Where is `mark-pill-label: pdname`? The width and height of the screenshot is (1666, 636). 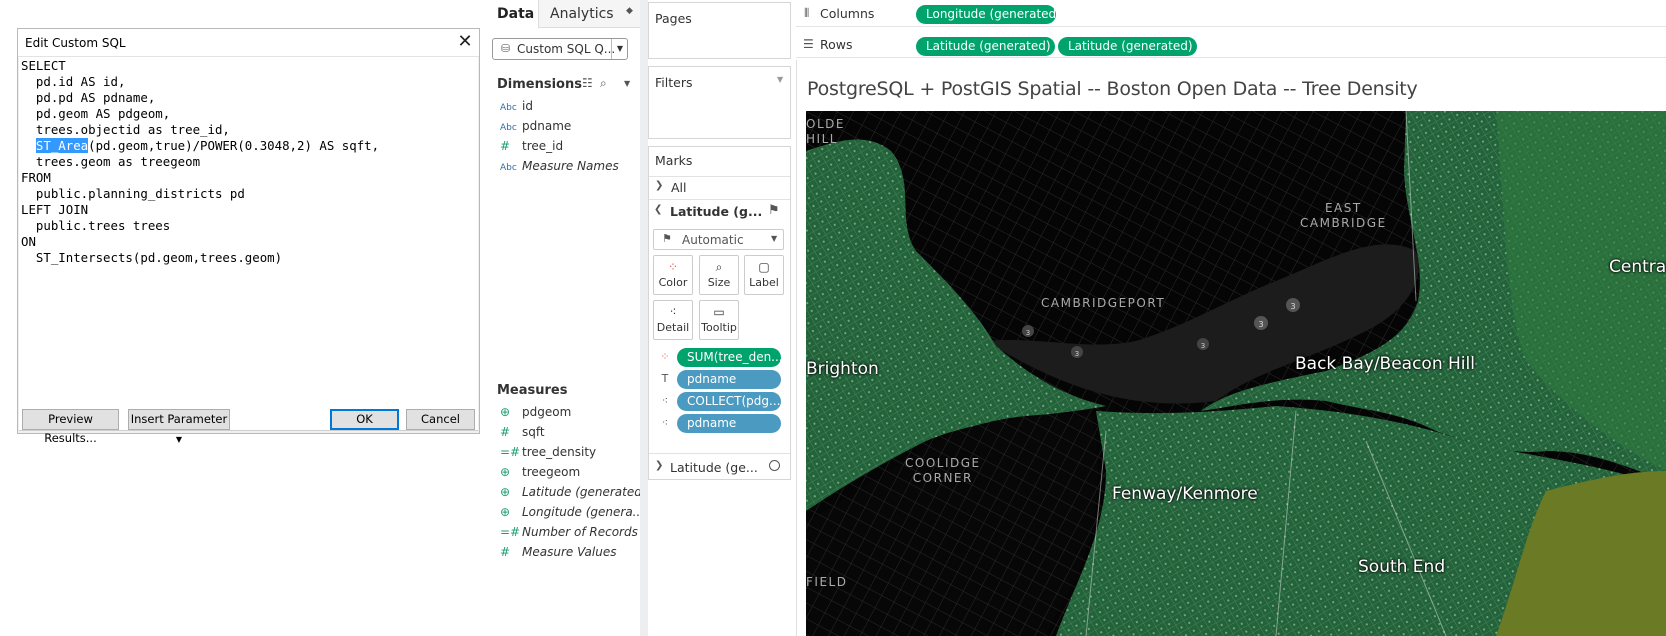
mark-pill-label: pdname is located at coordinates (729, 379).